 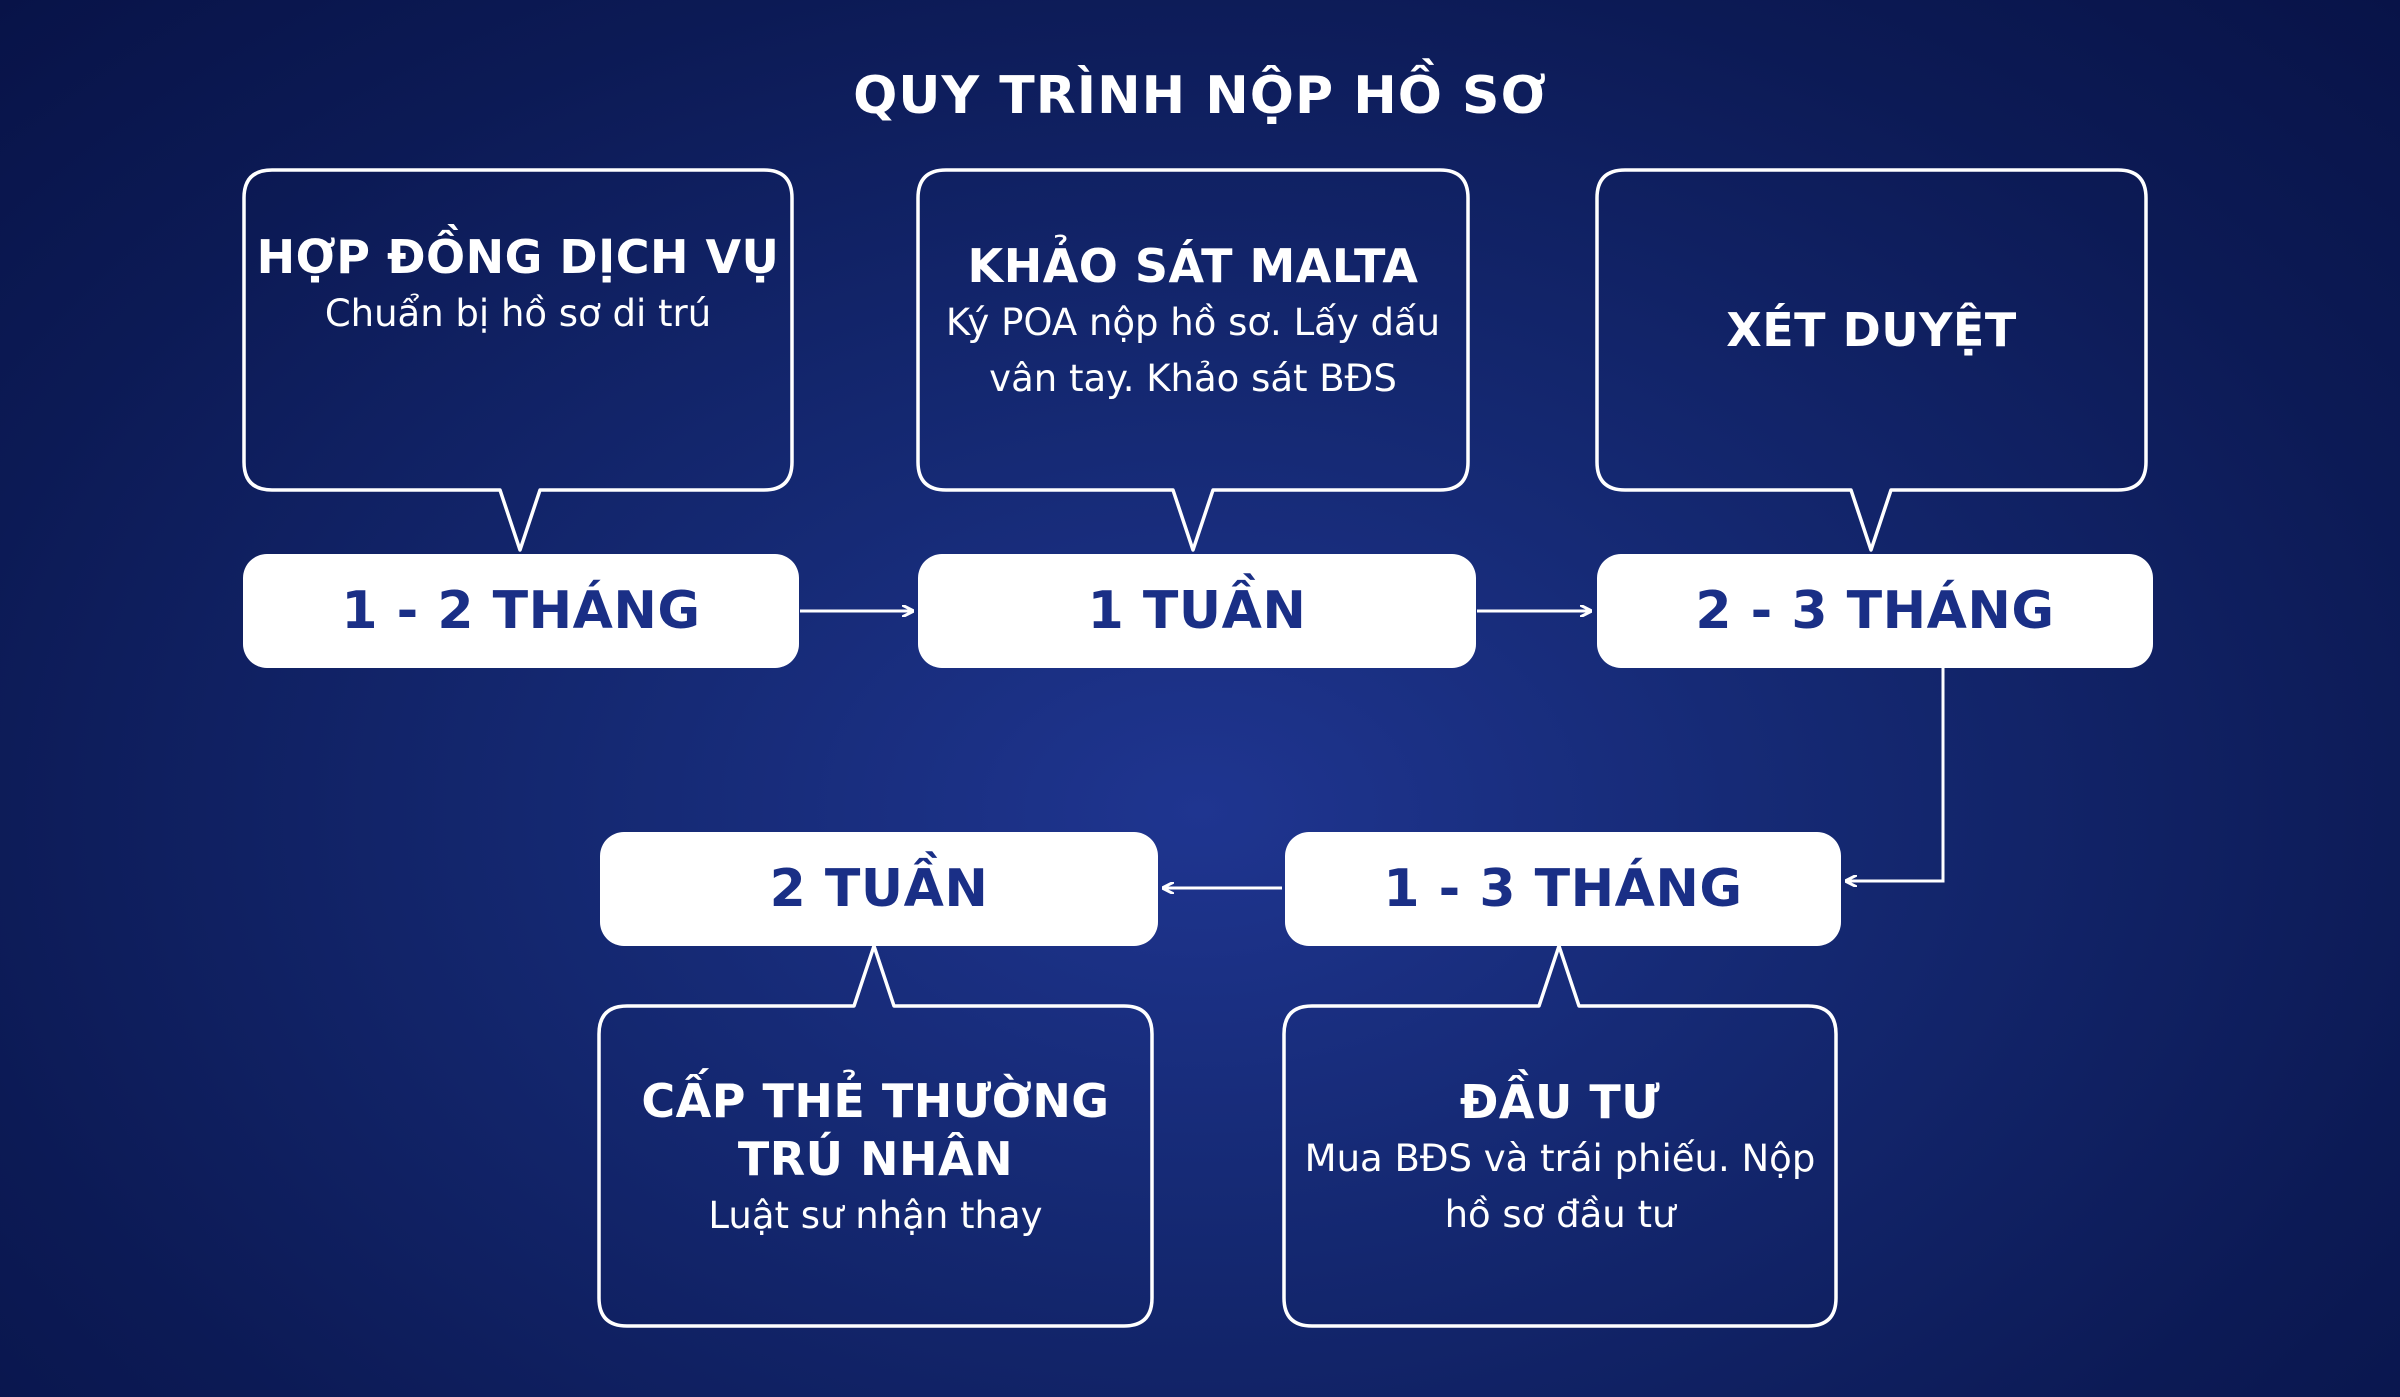 I want to click on step-4-description-line-2: hồ sơ đầu tư, so click(x=1560, y=1214).